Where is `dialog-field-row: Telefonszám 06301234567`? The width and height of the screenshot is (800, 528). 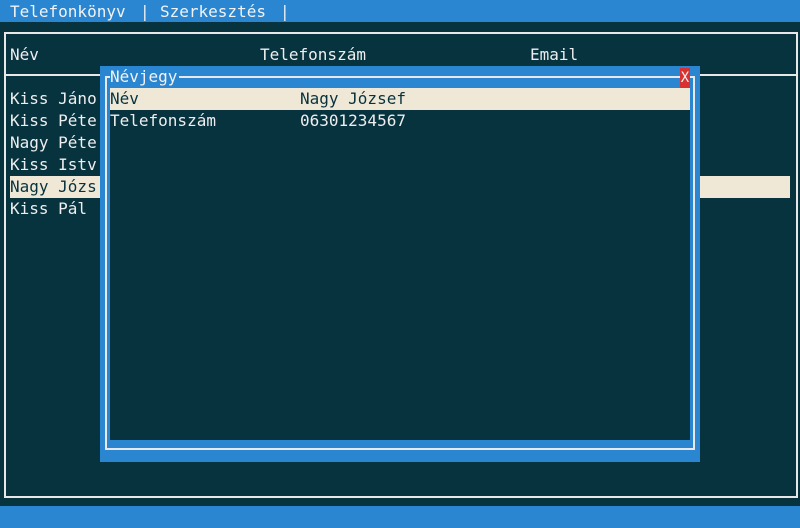 dialog-field-row: Telefonszám 06301234567 is located at coordinates (400, 121).